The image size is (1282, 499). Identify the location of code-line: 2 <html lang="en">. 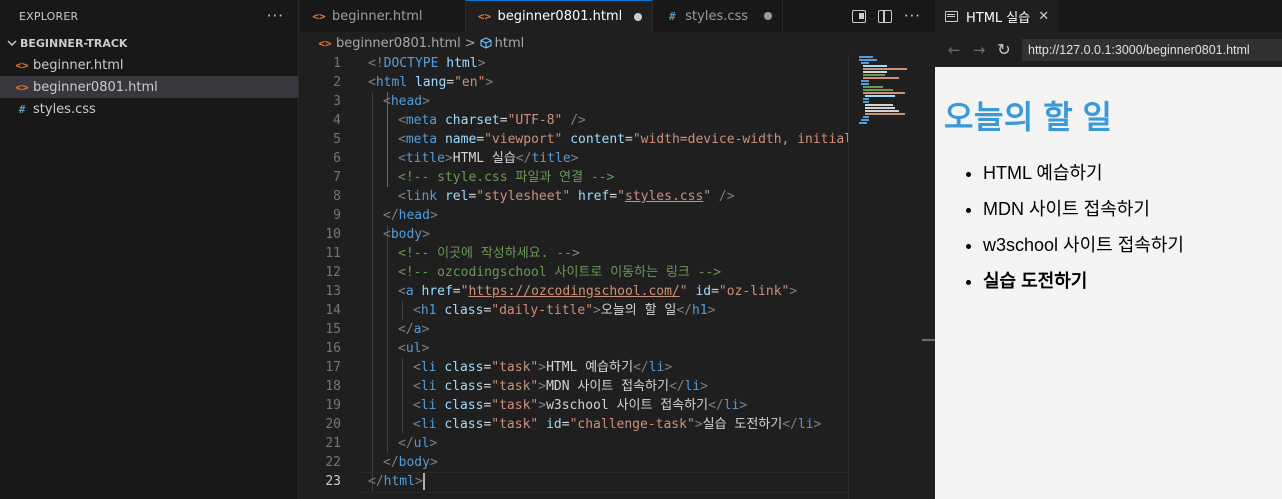
(574, 82).